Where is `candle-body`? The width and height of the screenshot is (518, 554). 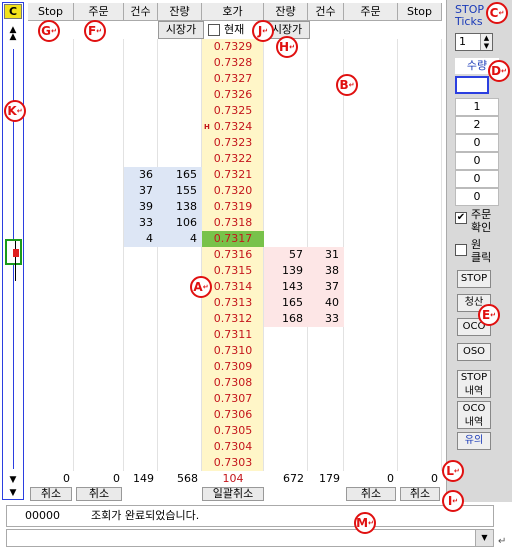
candle-body is located at coordinates (16, 253).